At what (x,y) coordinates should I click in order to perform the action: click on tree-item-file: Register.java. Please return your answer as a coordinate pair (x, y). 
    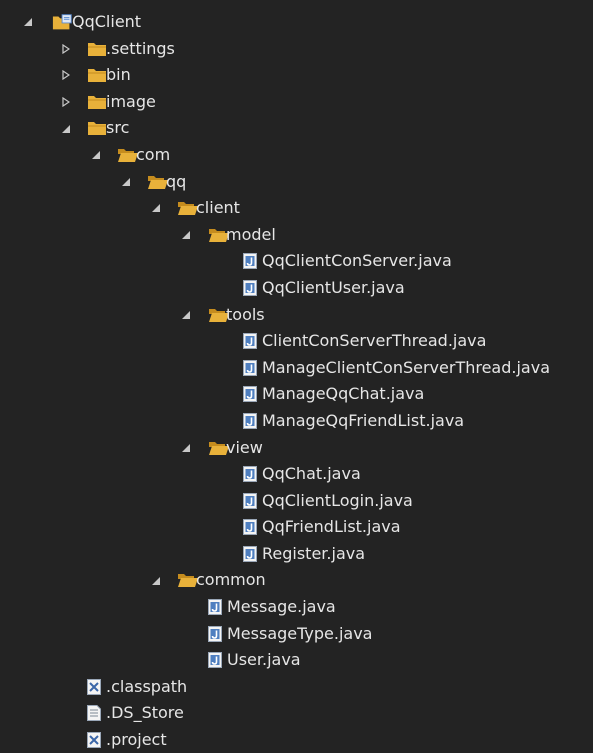
    Looking at the image, I should click on (296, 554).